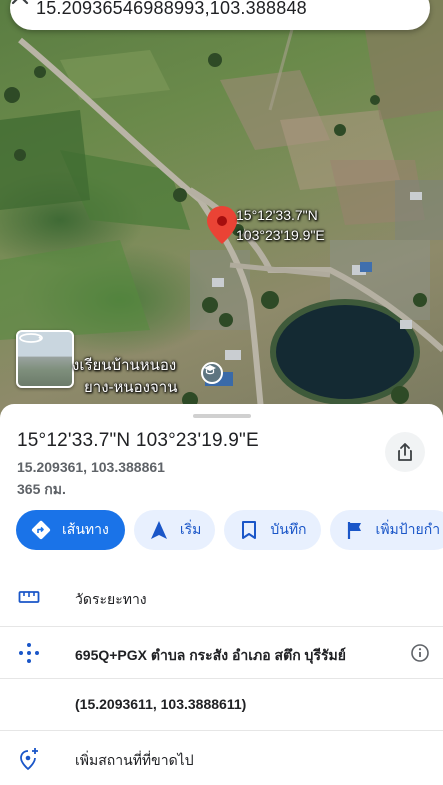 The image size is (443, 785). I want to click on add-missing-place-row: เพิ่มสถานที่ที่ขาดไป, so click(221, 759).